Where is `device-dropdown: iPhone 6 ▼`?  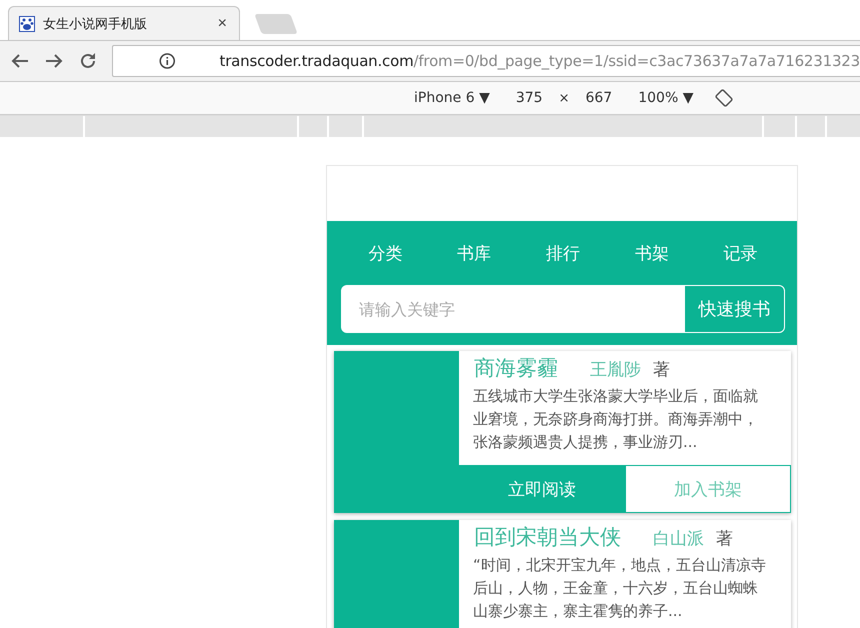 device-dropdown: iPhone 6 ▼ is located at coordinates (452, 98).